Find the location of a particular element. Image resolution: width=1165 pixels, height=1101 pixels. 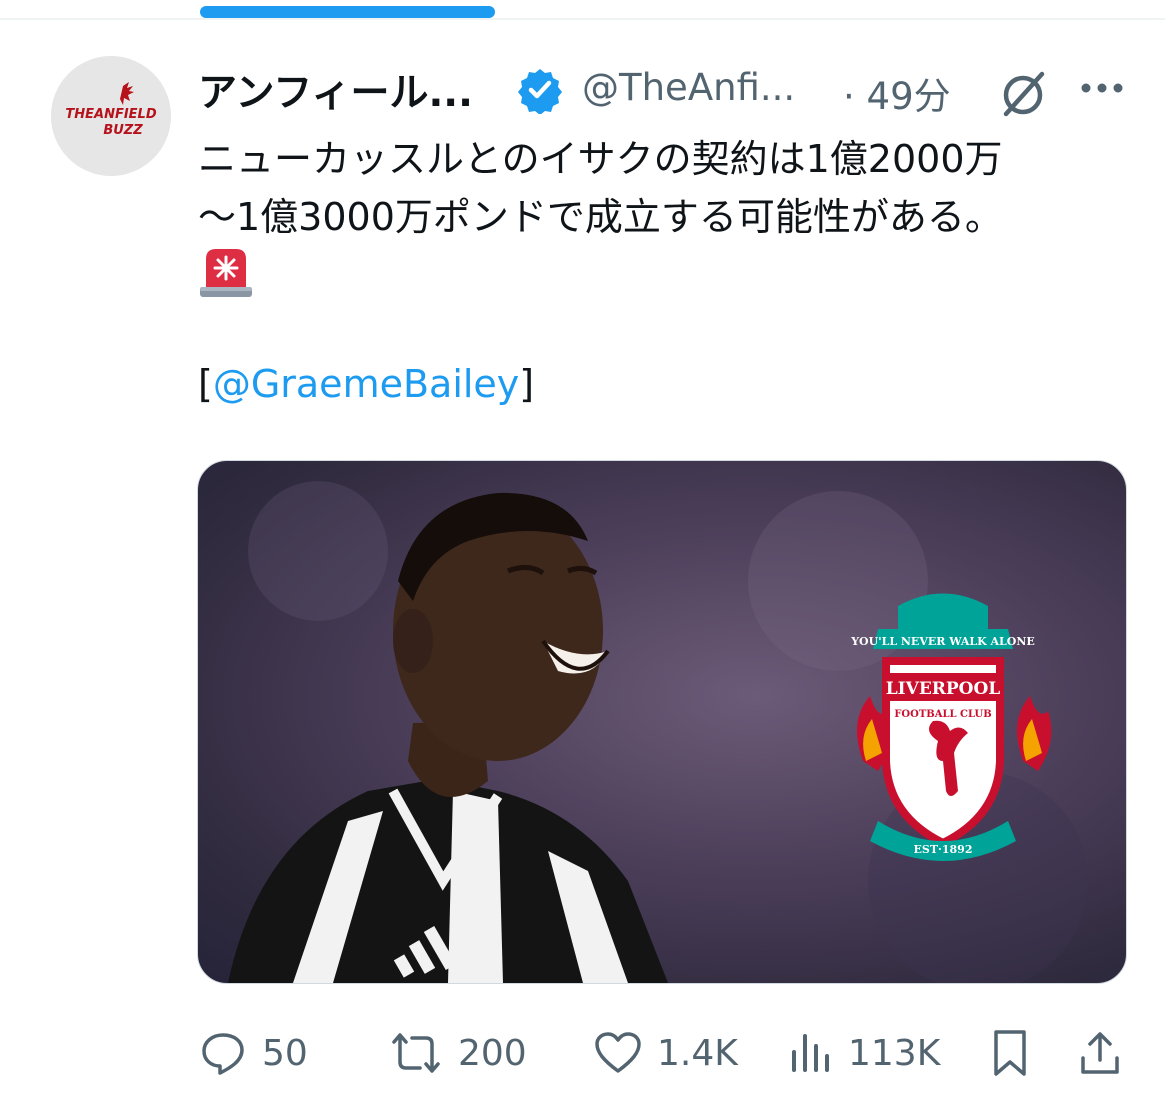

anfield-buzz-logo: THEANFIELD BUZZ is located at coordinates (111, 116).